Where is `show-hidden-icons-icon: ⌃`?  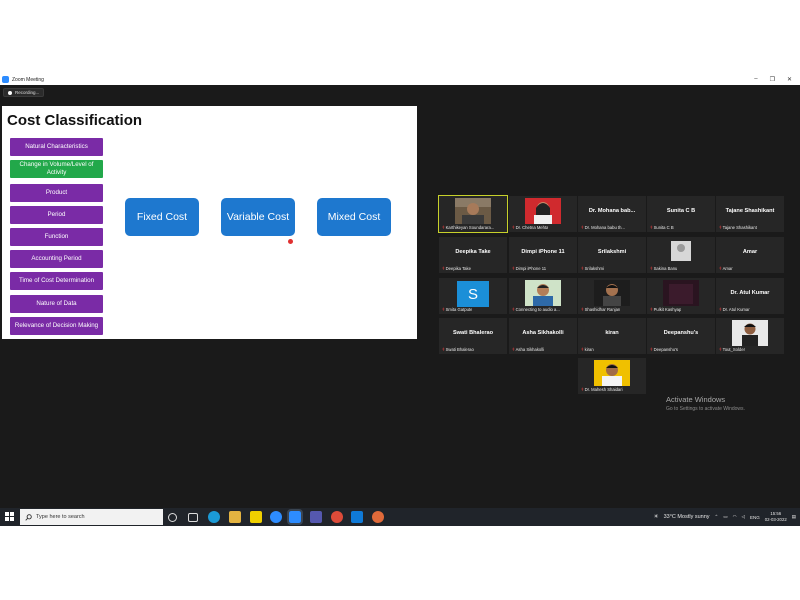
show-hidden-icons-icon: ⌃ is located at coordinates (717, 517).